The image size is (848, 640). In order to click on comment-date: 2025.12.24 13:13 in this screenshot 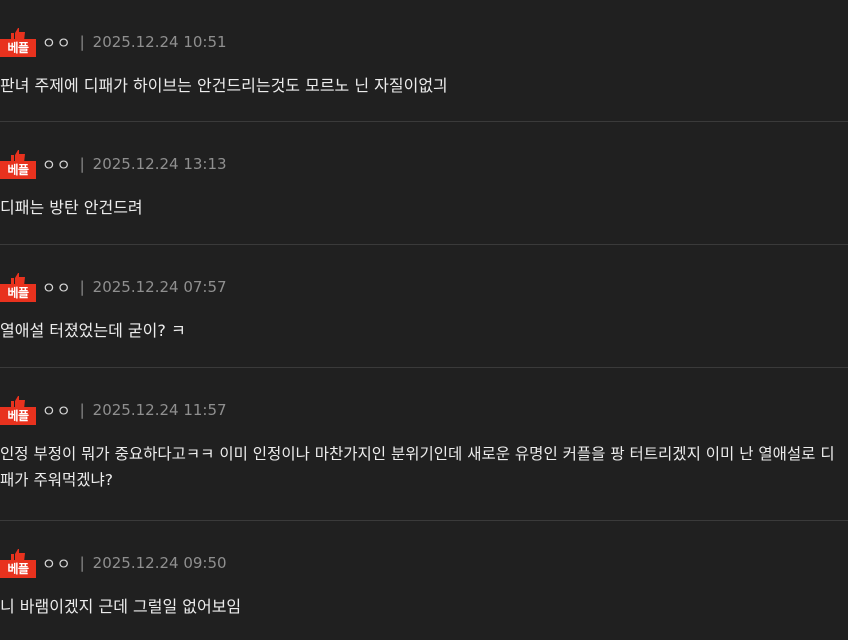, I will do `click(159, 164)`.